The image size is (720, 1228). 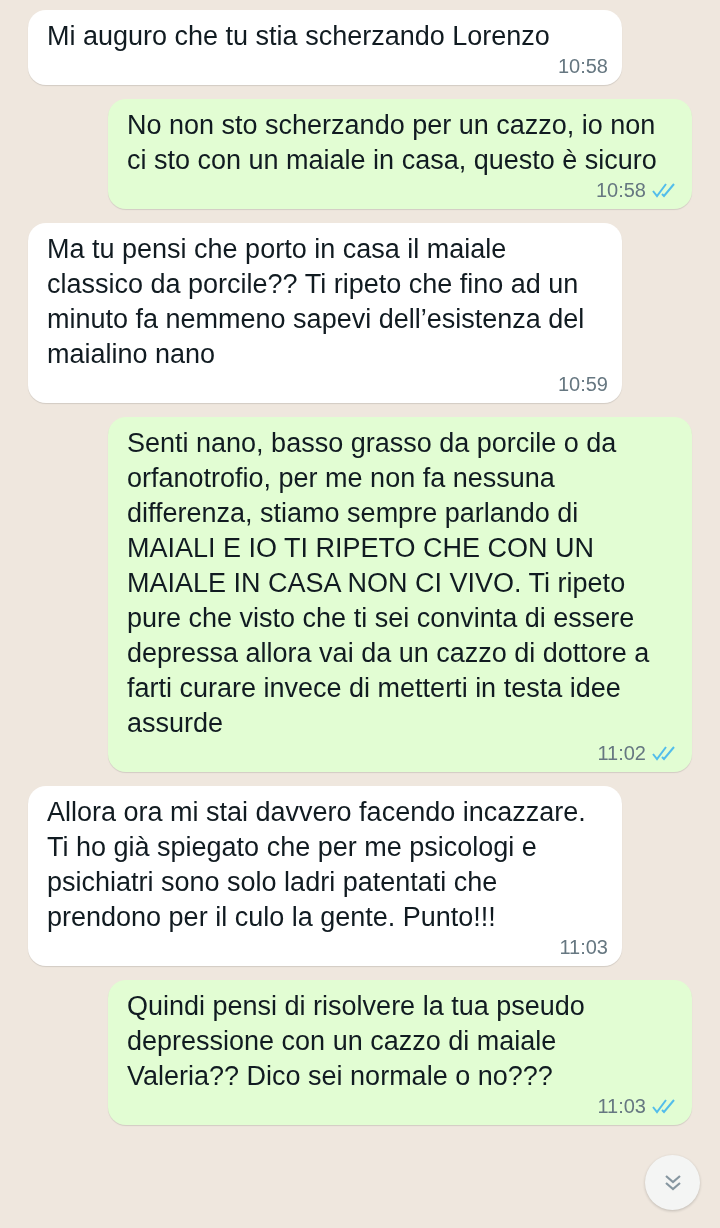 I want to click on message-time: 11:02, so click(x=621, y=753).